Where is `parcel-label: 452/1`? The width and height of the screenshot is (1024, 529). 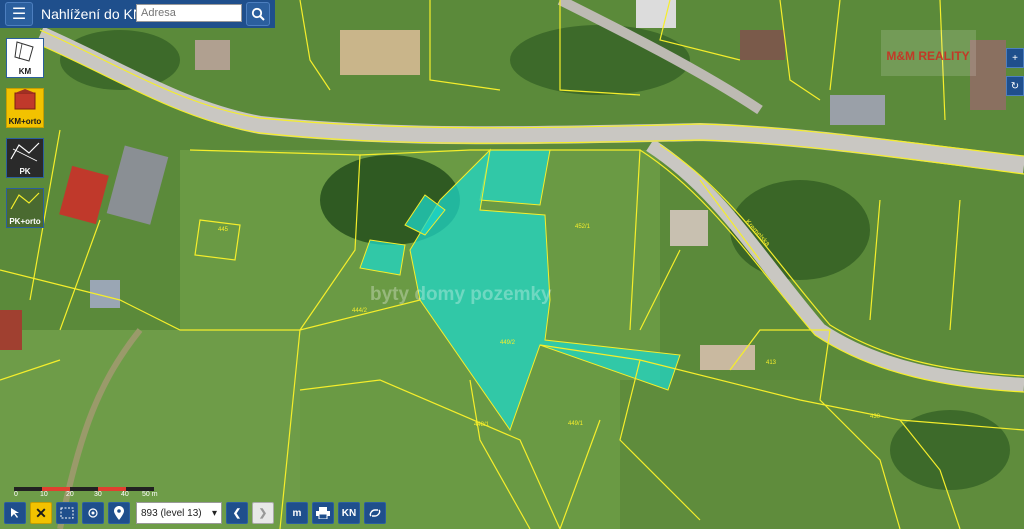
parcel-label: 452/1 is located at coordinates (583, 227).